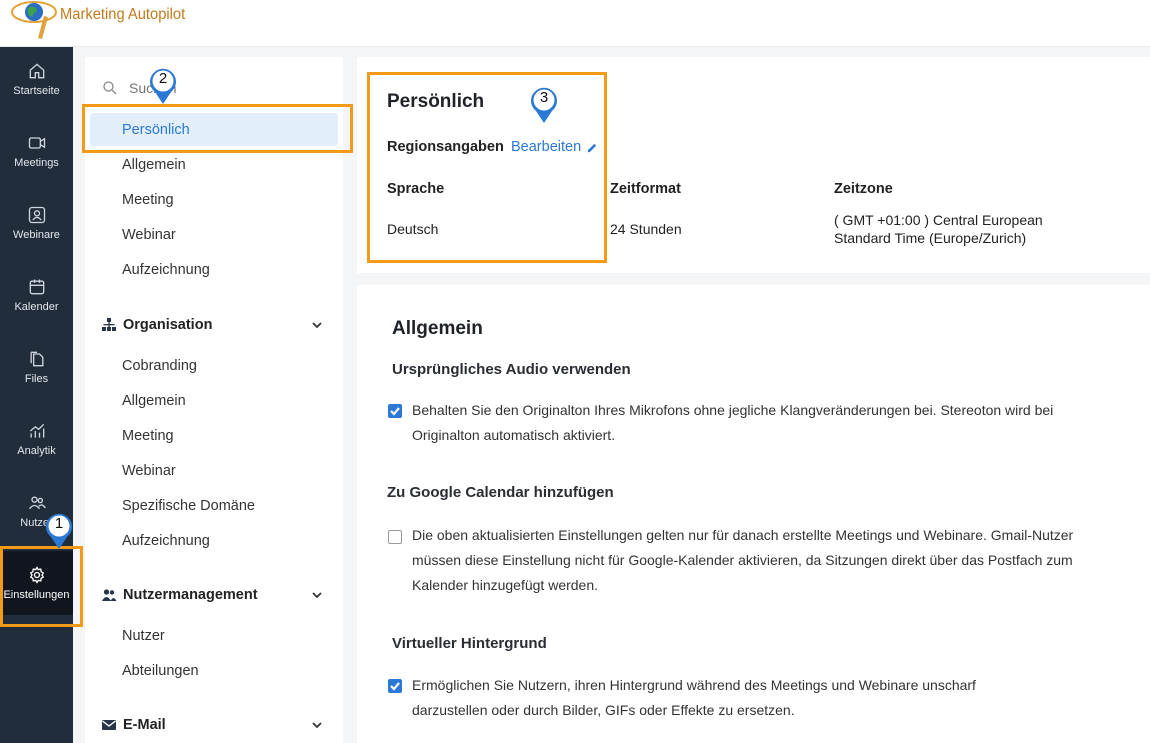 The width and height of the screenshot is (1150, 743). What do you see at coordinates (59, 523) in the screenshot?
I see `step-marker-label: 1` at bounding box center [59, 523].